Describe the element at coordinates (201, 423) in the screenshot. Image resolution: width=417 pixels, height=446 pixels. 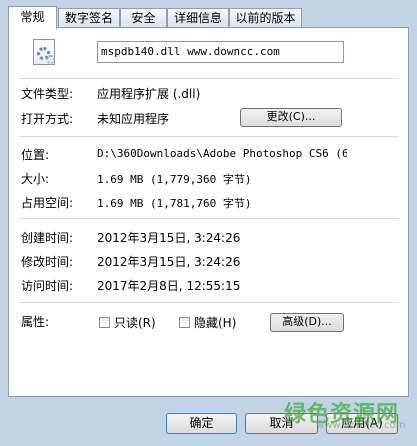
I see `ok-button: 确定` at that location.